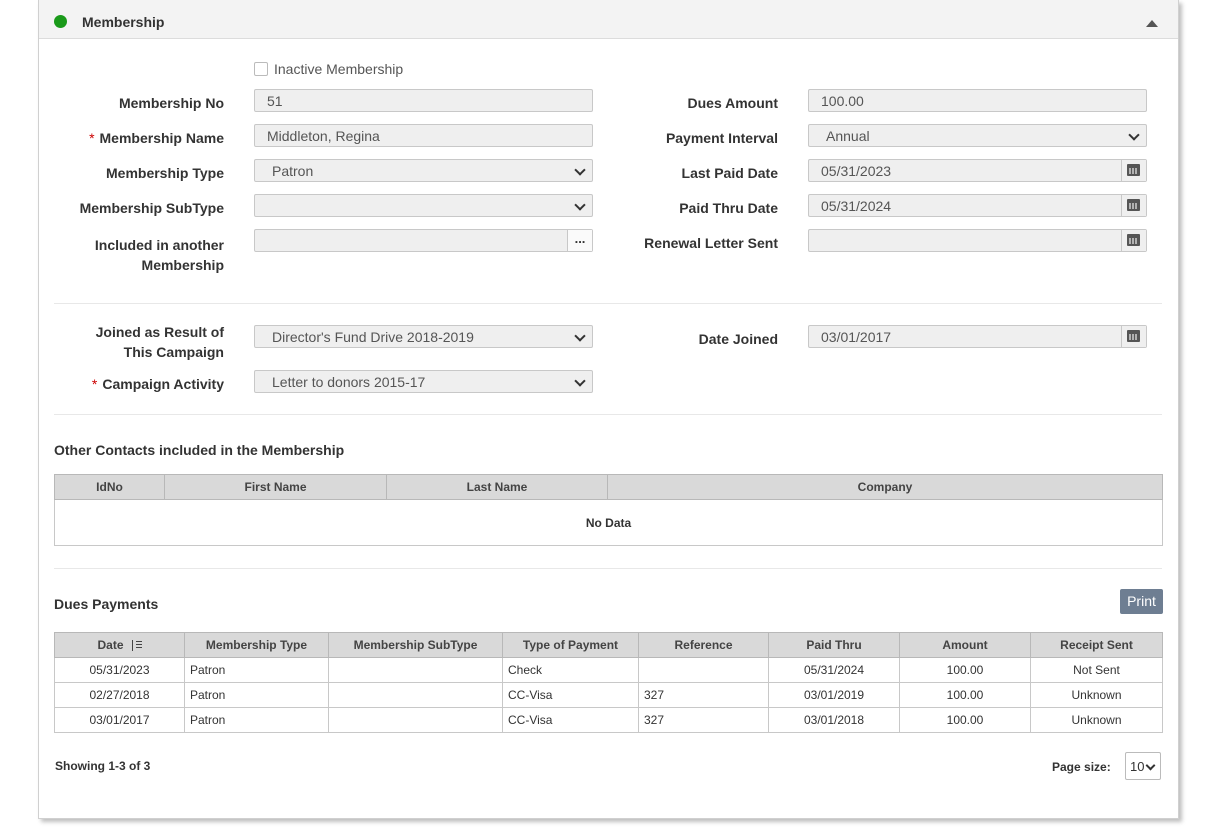 This screenshot has width=1231, height=833. I want to click on cell-paid-thru: 03/01/2018, so click(834, 720).